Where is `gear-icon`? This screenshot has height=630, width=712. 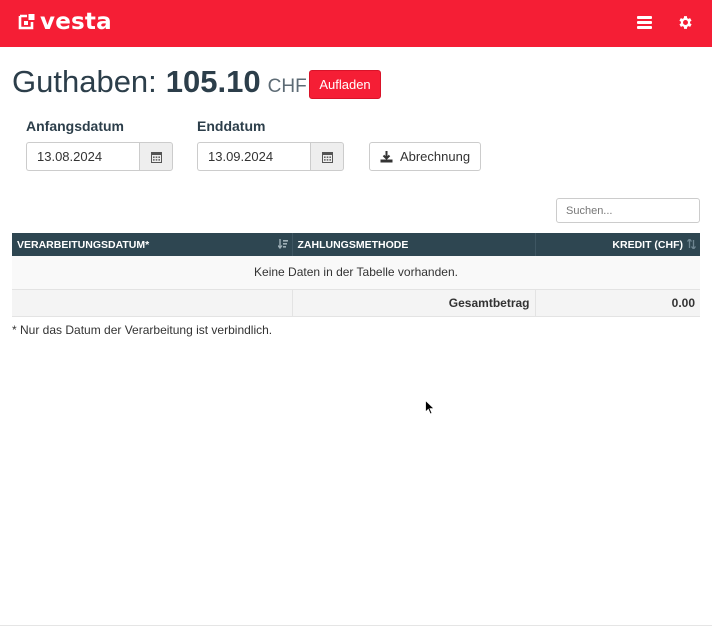 gear-icon is located at coordinates (685, 22).